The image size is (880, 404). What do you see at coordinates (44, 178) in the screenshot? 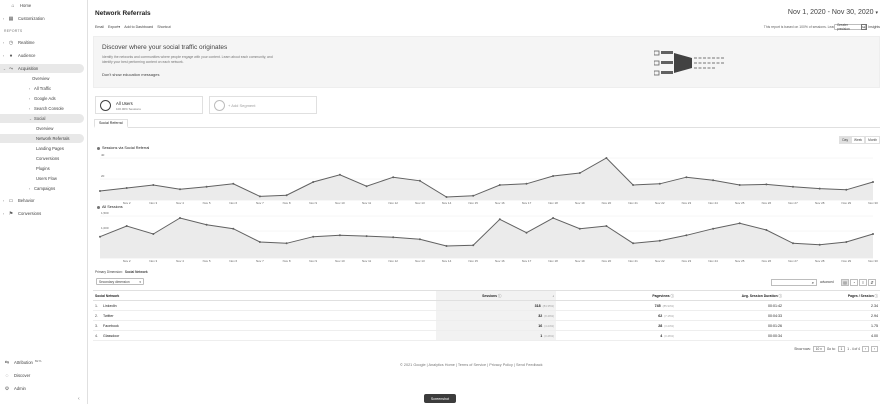
I see `sidebar-item-users-flow: Users Flow` at bounding box center [44, 178].